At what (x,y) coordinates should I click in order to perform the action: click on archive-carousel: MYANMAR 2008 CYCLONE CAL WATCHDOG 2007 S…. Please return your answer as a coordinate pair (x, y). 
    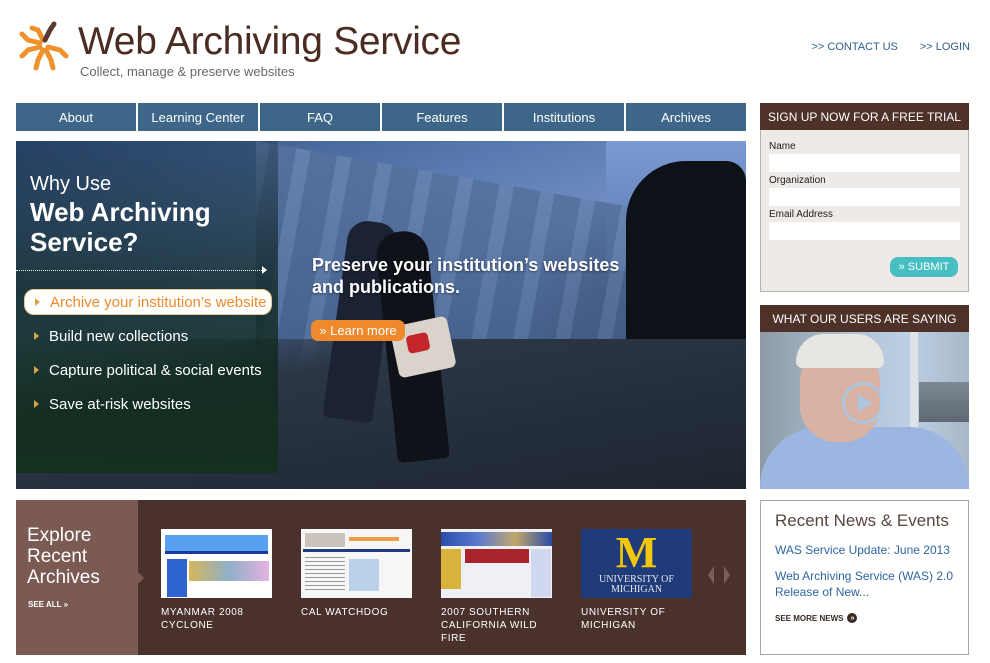
    Looking at the image, I should click on (426, 587).